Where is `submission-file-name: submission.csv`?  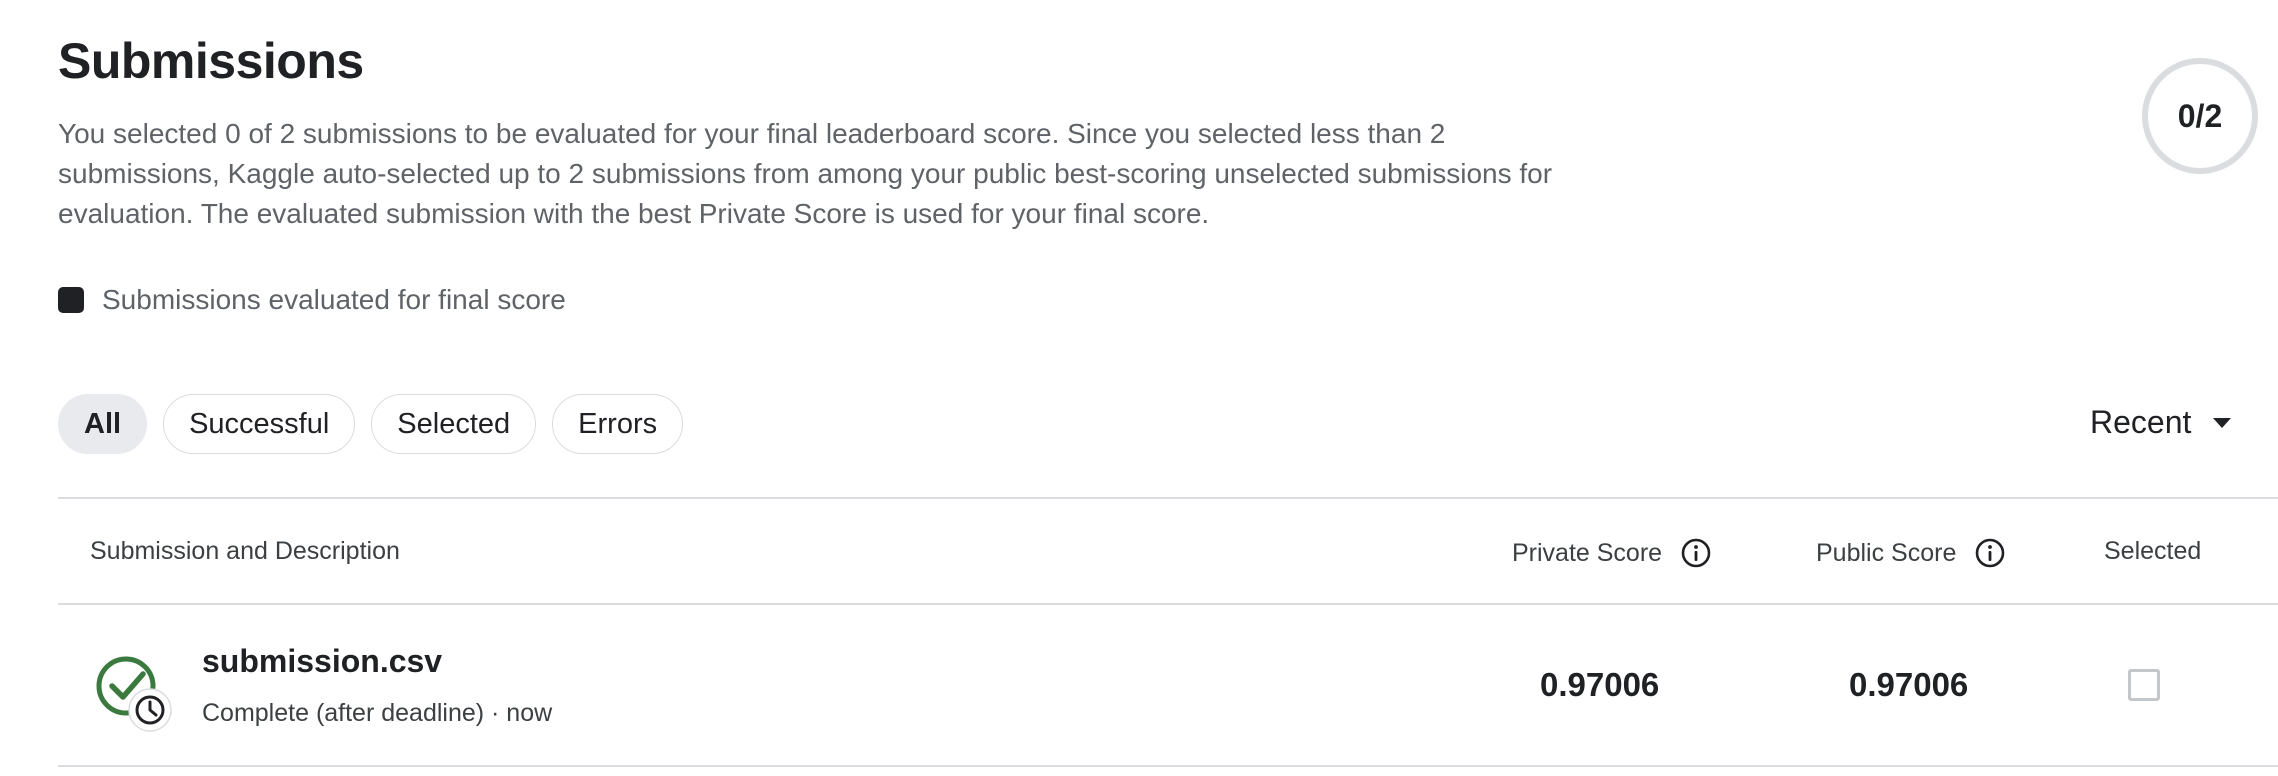 submission-file-name: submission.csv is located at coordinates (322, 661).